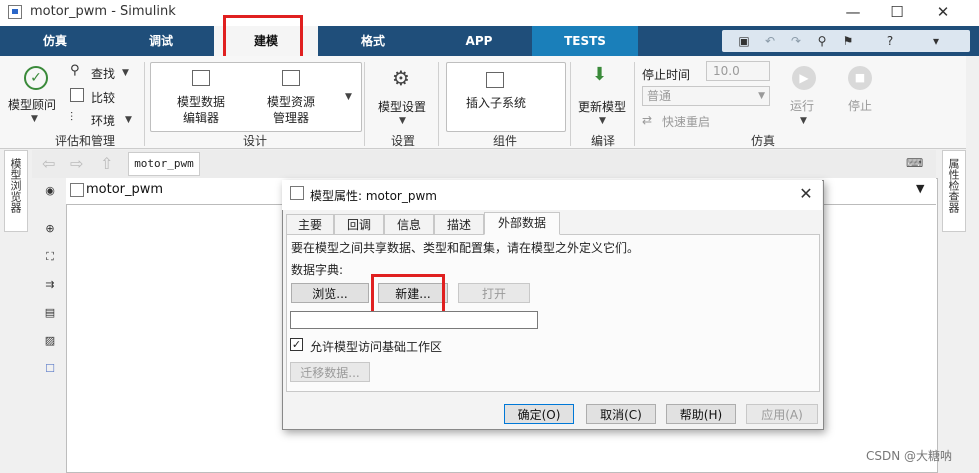  I want to click on fast-restart-icon: ⇄, so click(647, 120).